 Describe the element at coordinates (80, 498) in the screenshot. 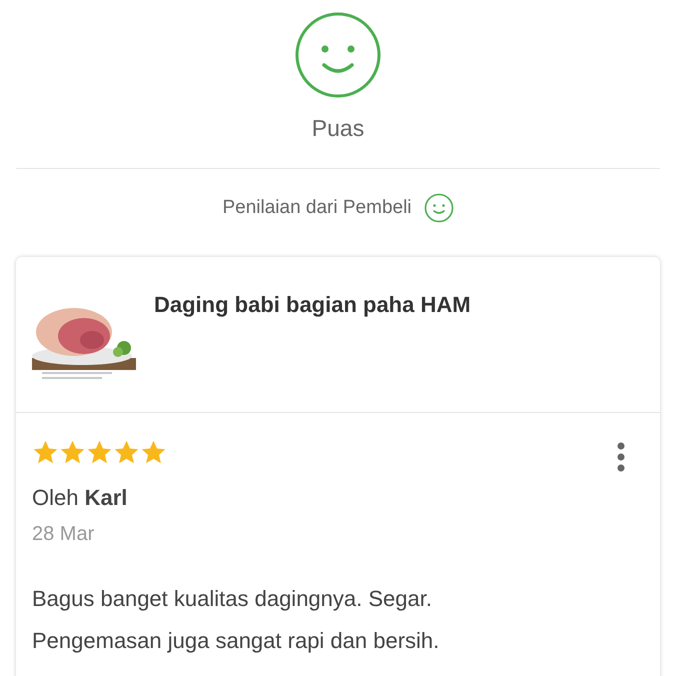

I see `reviewer-name: Oleh Karl` at that location.